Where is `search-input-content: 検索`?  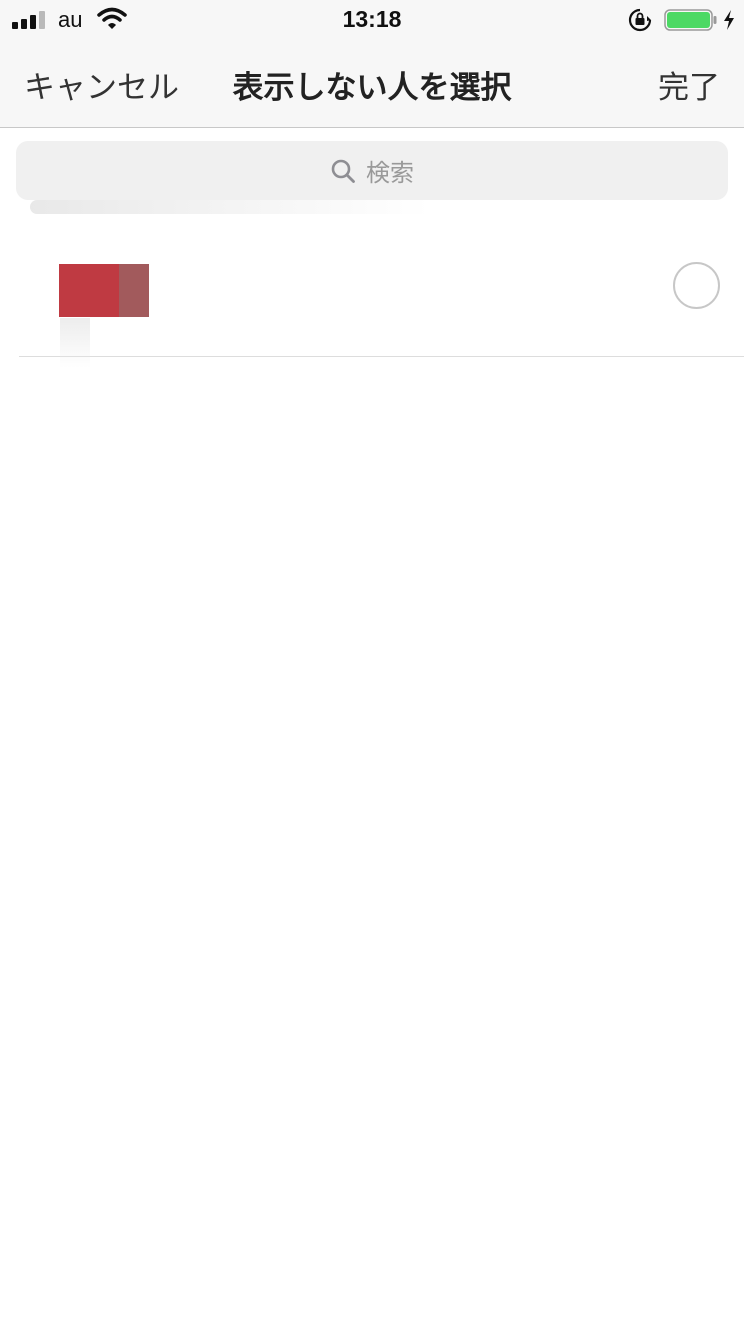
search-input-content: 検索 is located at coordinates (372, 170).